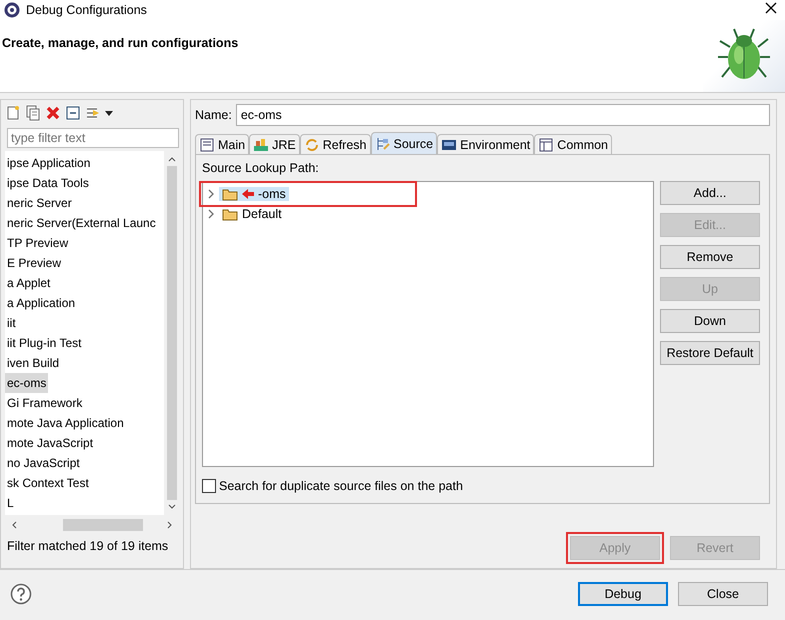  I want to click on copy-icon, so click(33, 113).